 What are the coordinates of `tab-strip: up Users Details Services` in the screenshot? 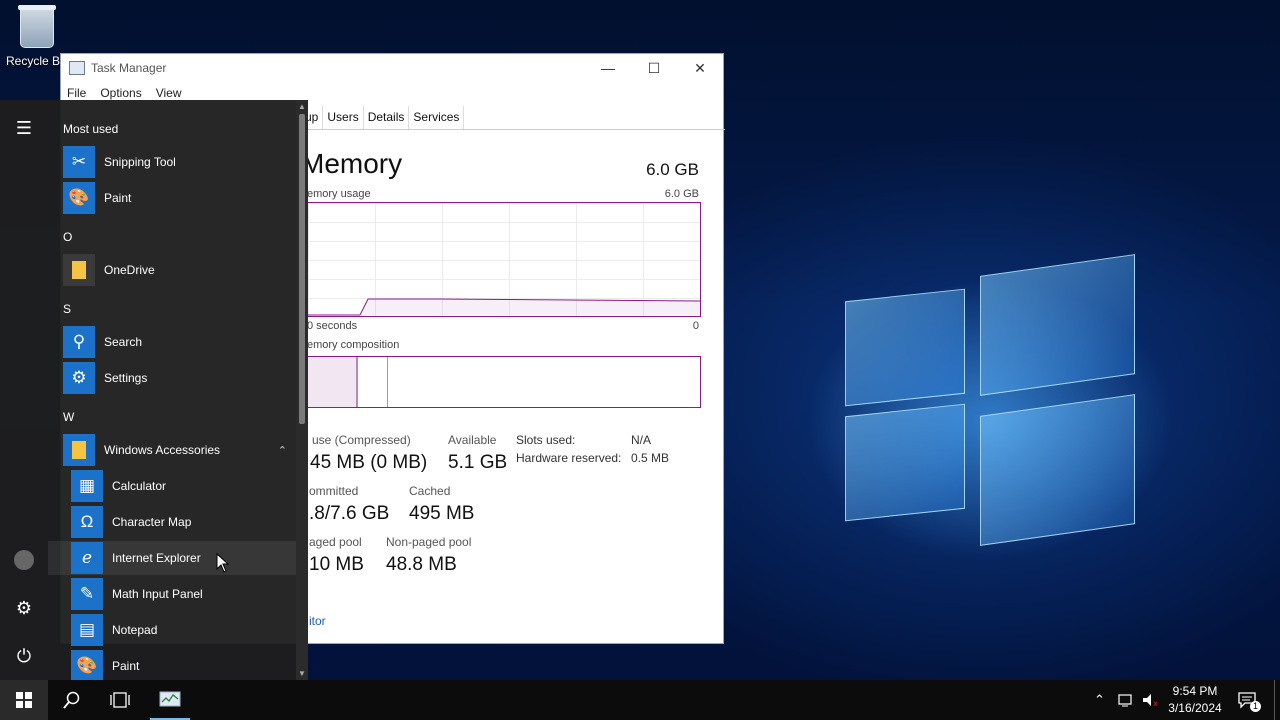 It's located at (513, 118).